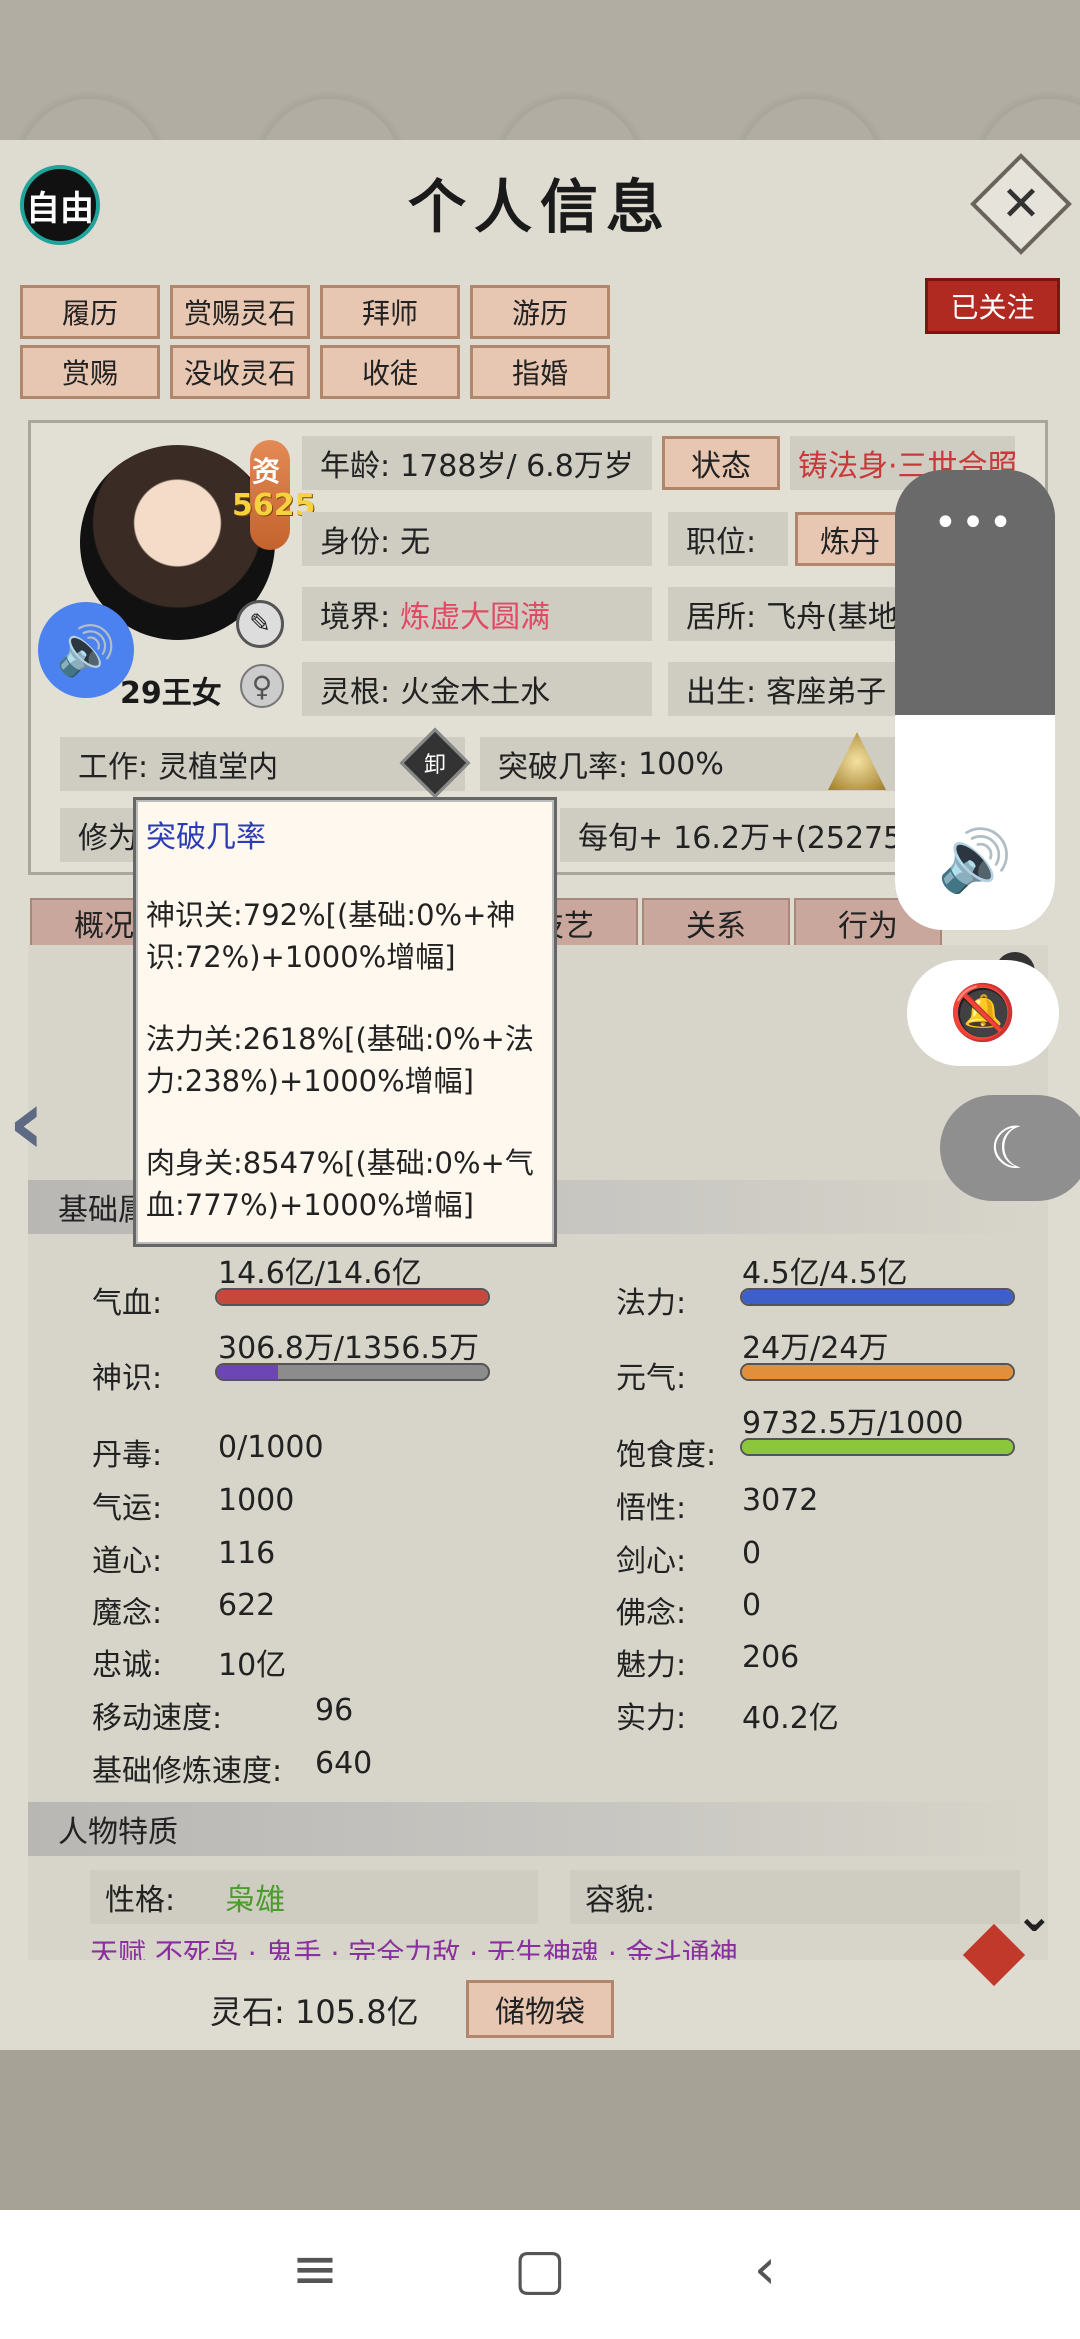 The height and width of the screenshot is (2339, 1080). What do you see at coordinates (475, 692) in the screenshot?
I see `root-value: 火金木土水` at bounding box center [475, 692].